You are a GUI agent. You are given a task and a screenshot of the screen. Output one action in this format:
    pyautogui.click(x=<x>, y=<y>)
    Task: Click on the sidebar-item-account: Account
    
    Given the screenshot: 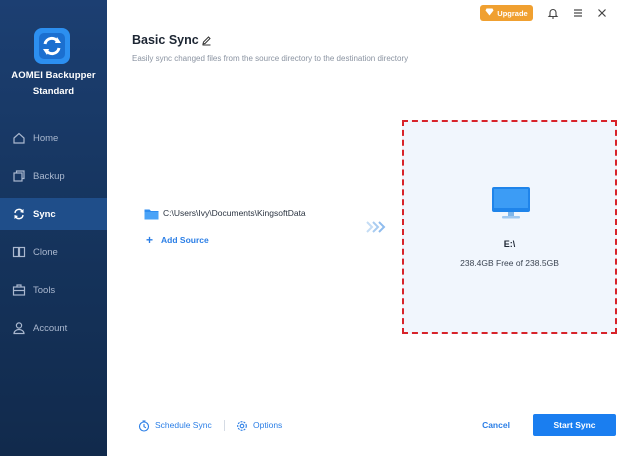 What is the action you would take?
    pyautogui.click(x=53, y=328)
    